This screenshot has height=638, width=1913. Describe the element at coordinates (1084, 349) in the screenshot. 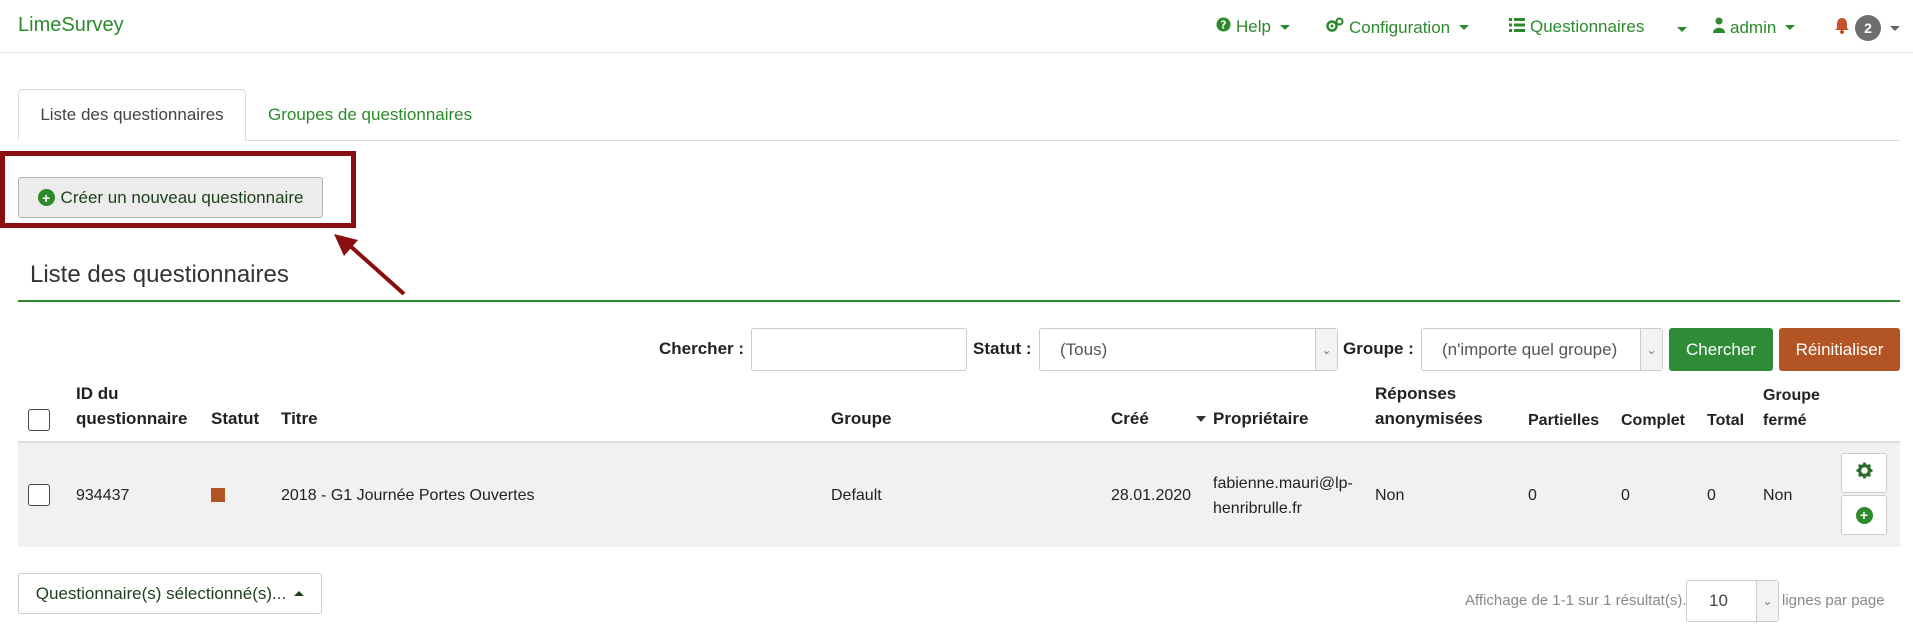

I see `status-select-value: (Tous)` at that location.